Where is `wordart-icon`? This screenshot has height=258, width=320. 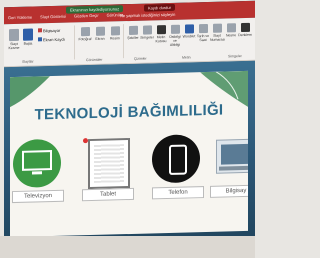
wordart-icon is located at coordinates (189, 29).